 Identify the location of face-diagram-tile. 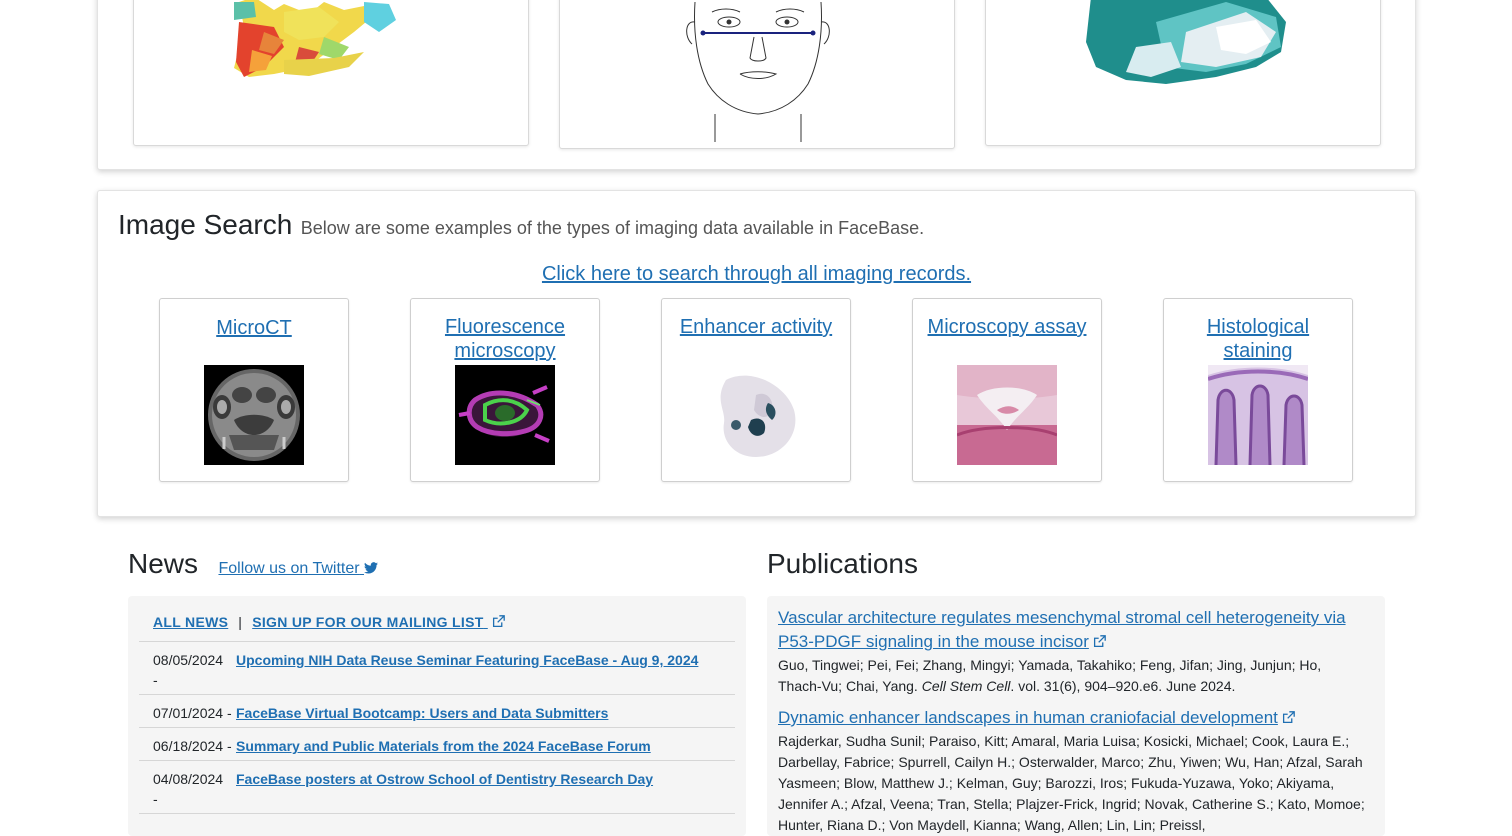
(757, 74).